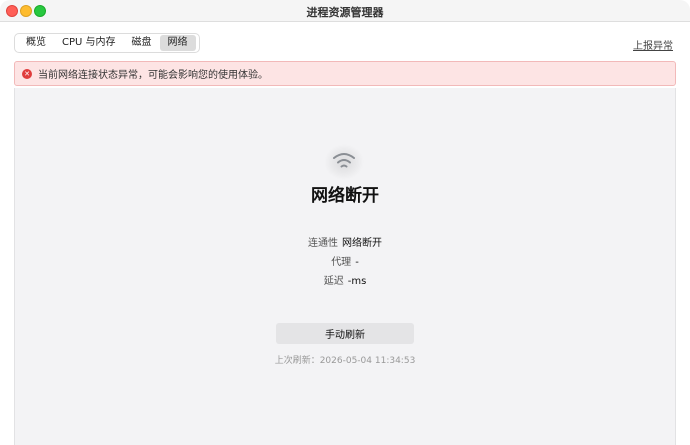  I want to click on alert-message: 当前网络连接状态异常，可能会影响您的使用体验。, so click(153, 75).